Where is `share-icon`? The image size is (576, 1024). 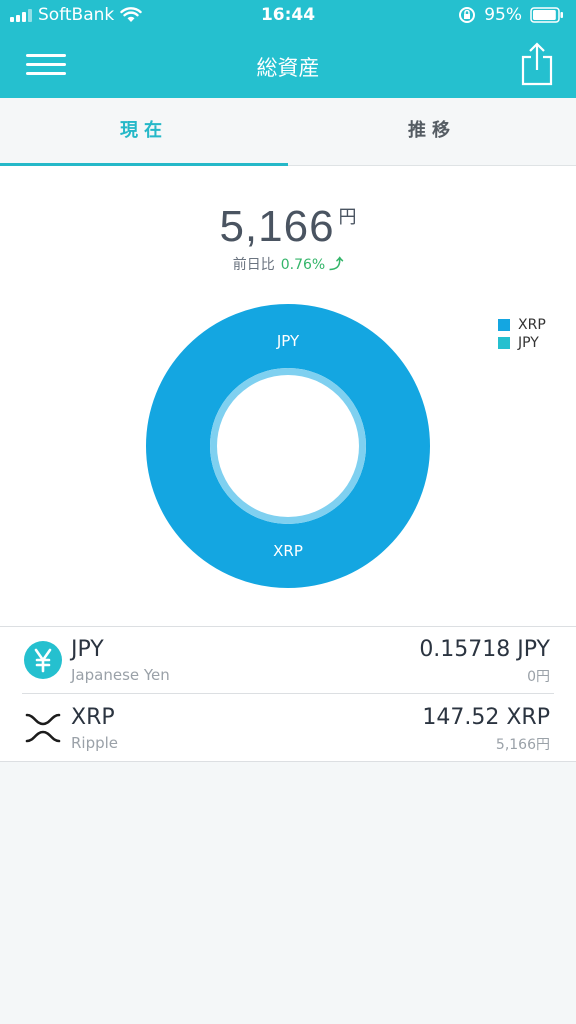 share-icon is located at coordinates (537, 64).